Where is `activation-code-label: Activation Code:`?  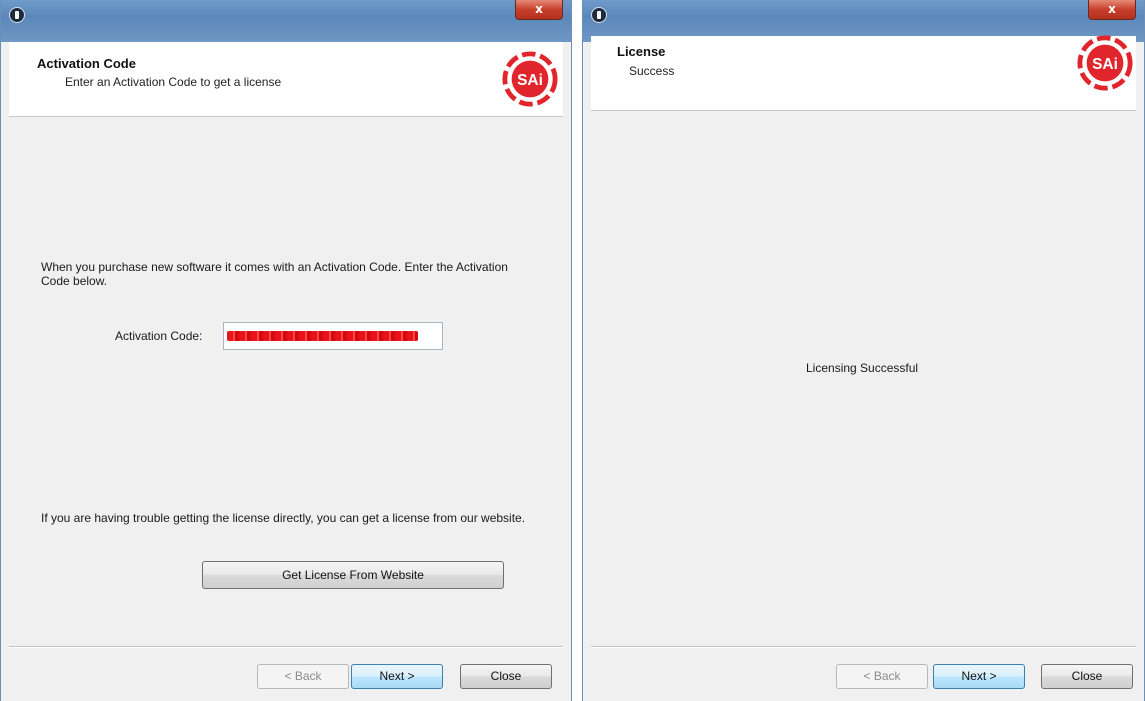 activation-code-label: Activation Code: is located at coordinates (159, 336).